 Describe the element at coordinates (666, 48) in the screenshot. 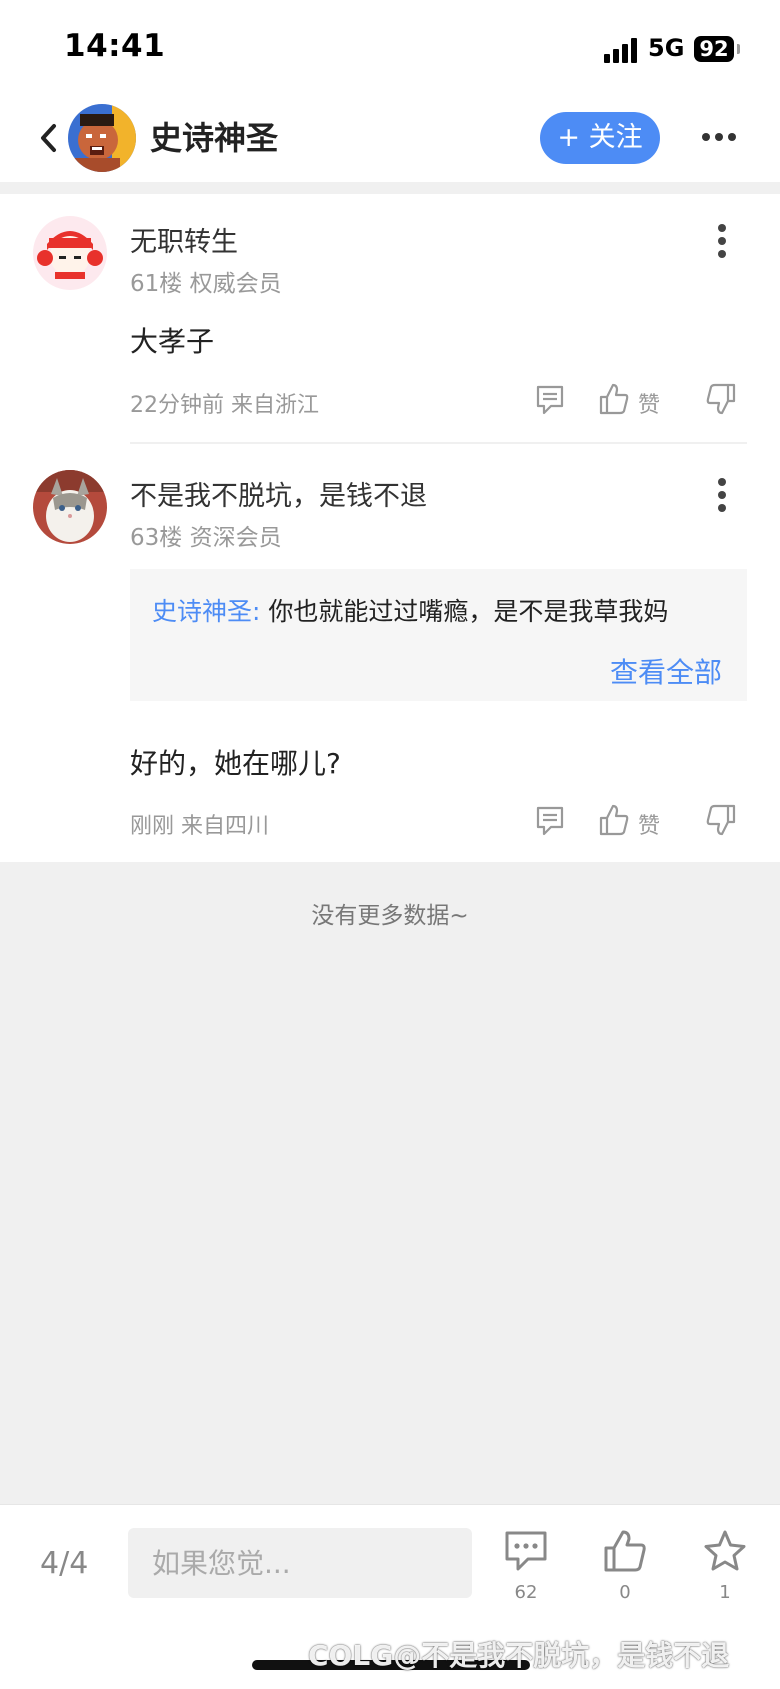

I see `network-type: 5G` at that location.